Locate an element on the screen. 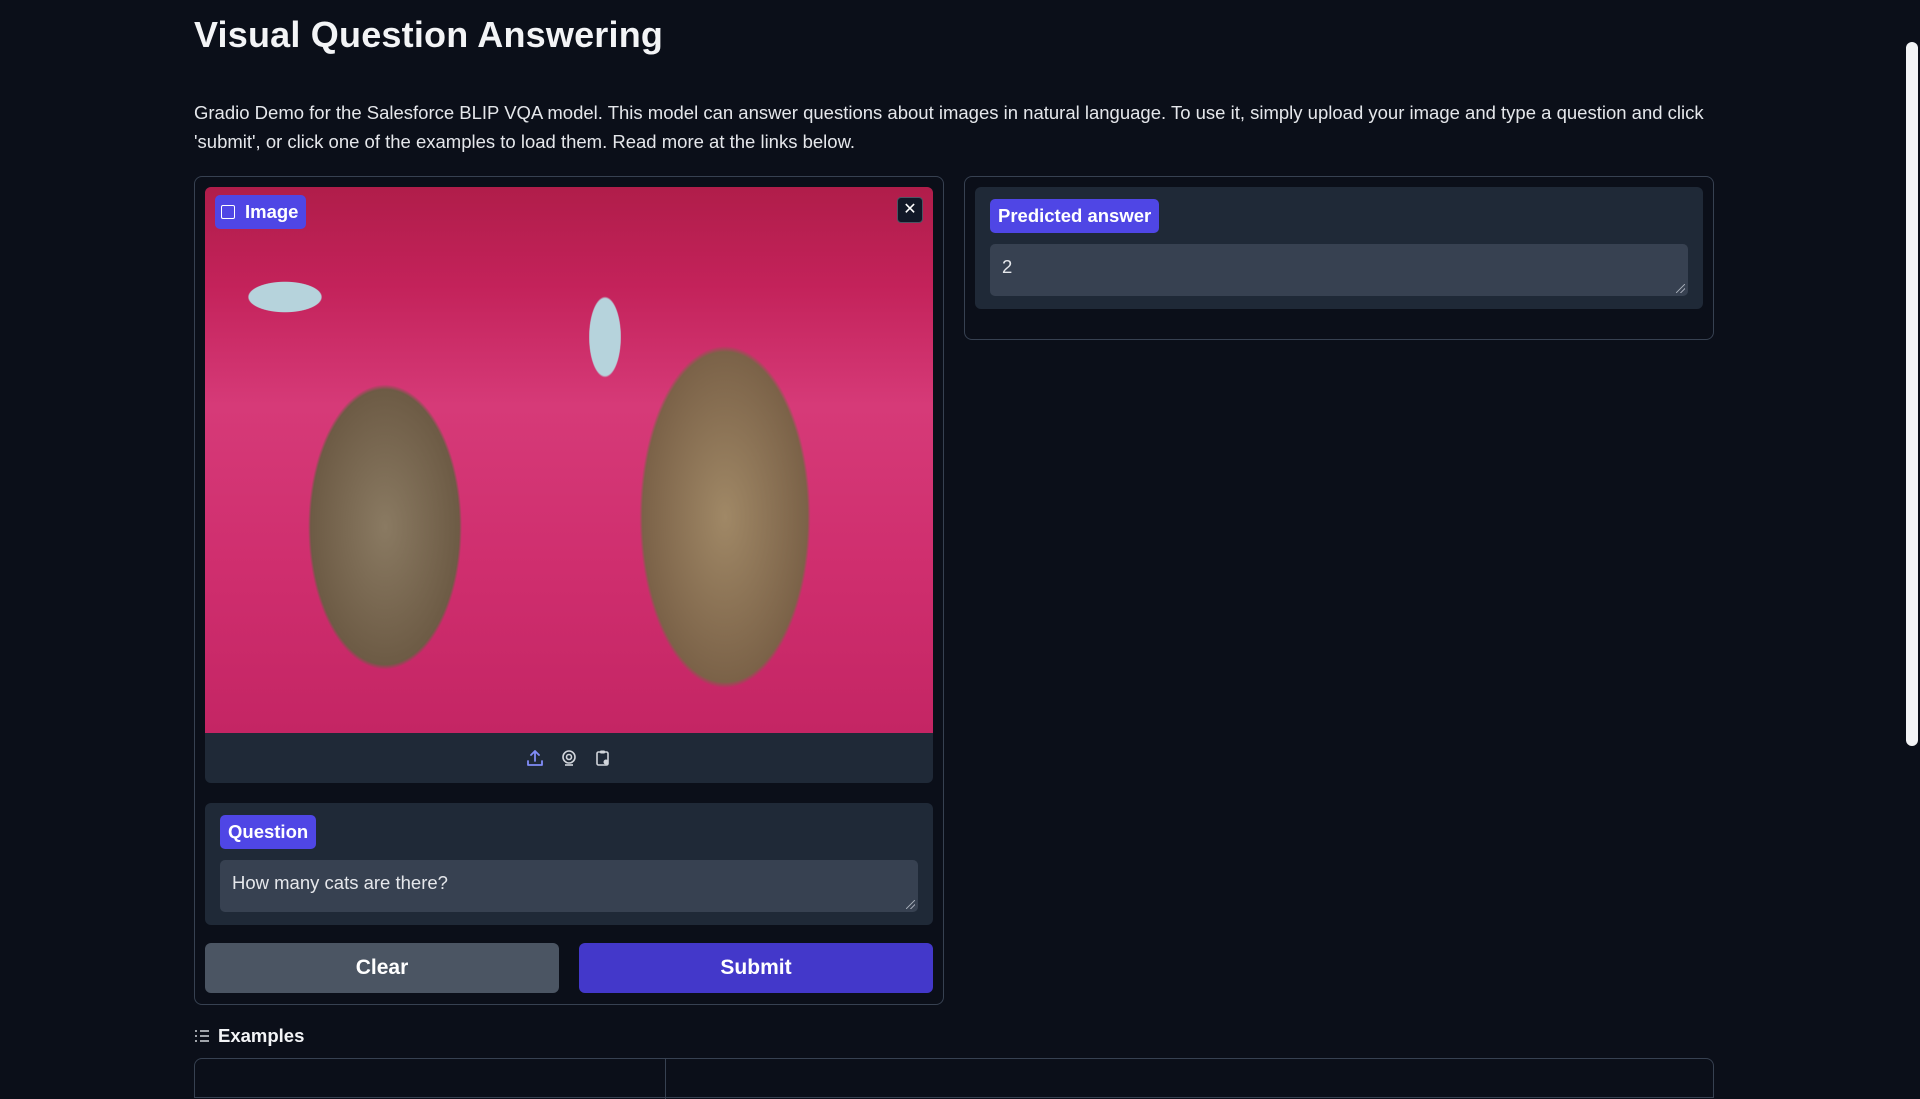 This screenshot has width=1920, height=1099. image-label-text: Image is located at coordinates (272, 211).